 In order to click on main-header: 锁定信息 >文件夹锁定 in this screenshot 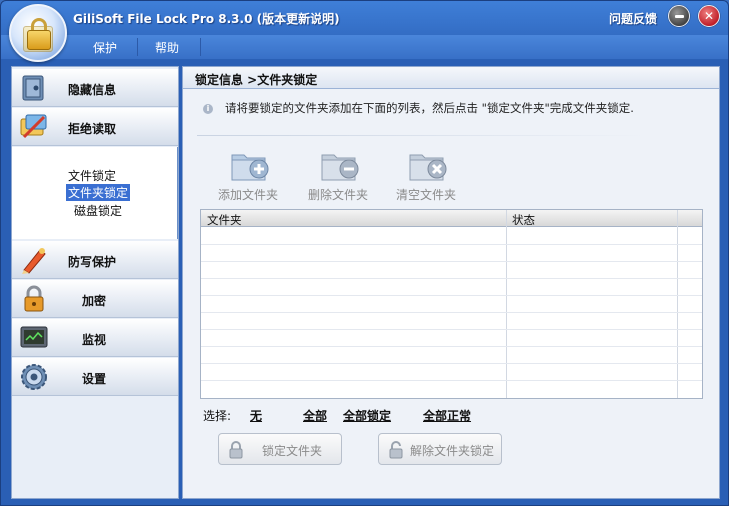, I will do `click(451, 78)`.